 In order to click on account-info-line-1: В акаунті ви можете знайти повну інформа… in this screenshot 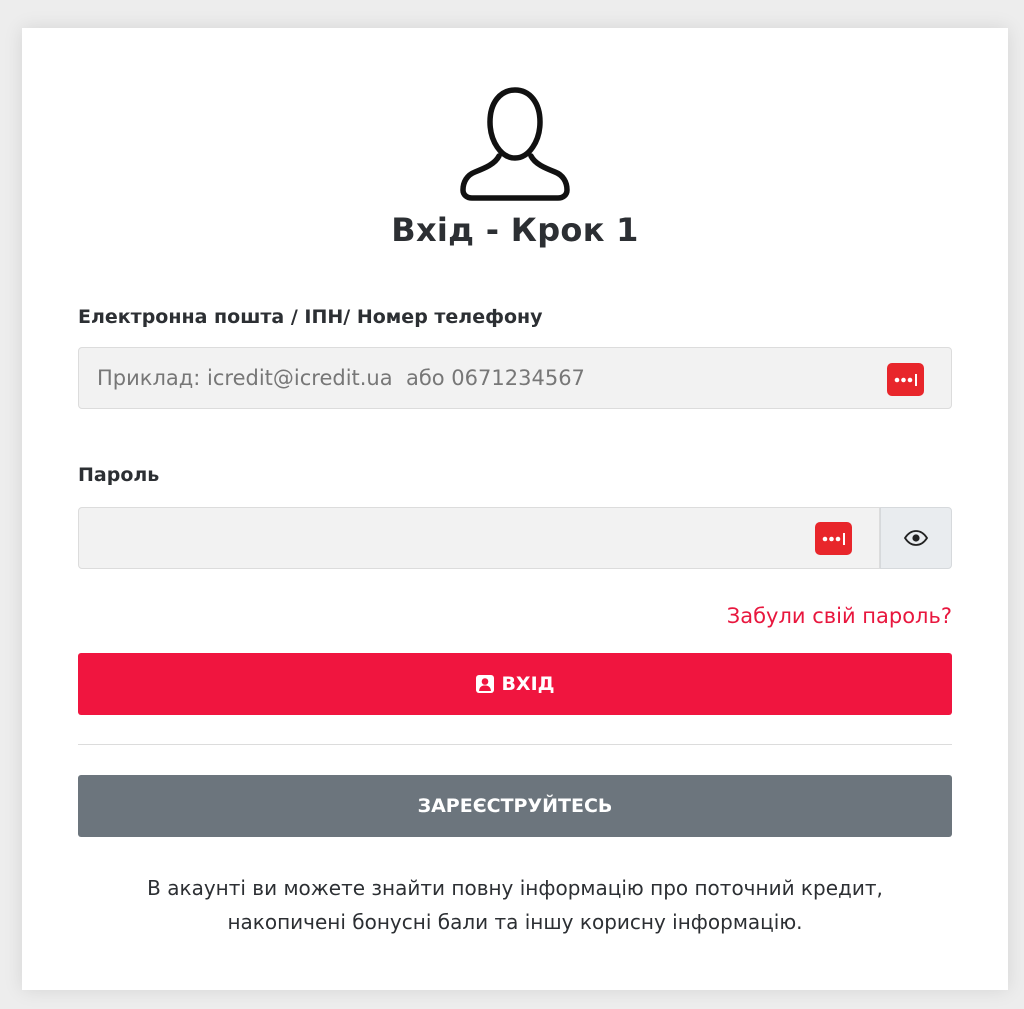, I will do `click(515, 888)`.